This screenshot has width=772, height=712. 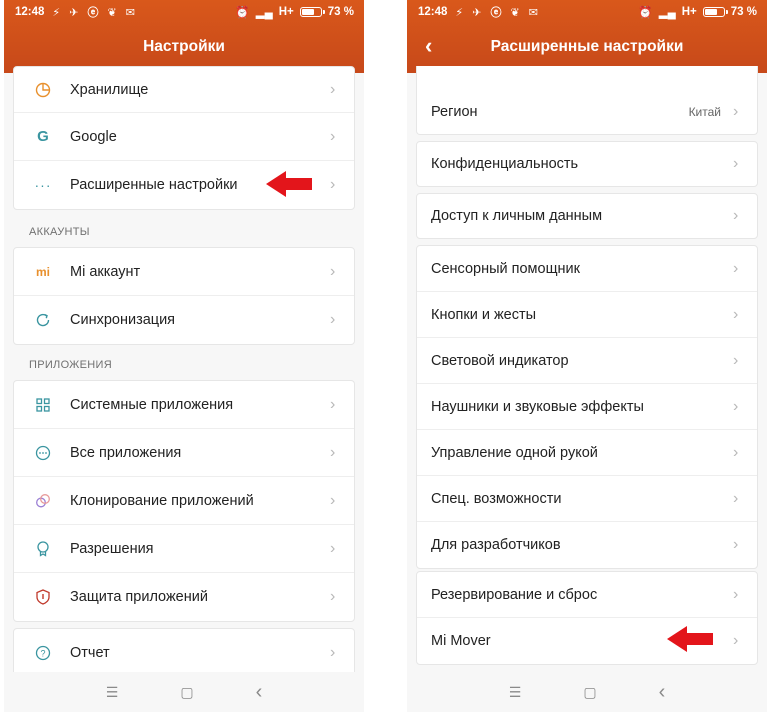 I want to click on permissions-icon, so click(x=42, y=548).